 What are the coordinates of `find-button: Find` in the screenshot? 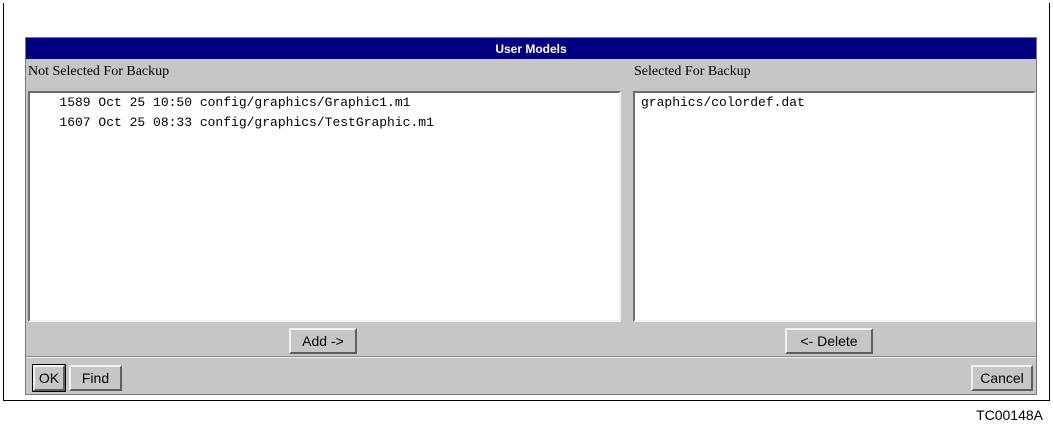 It's located at (95, 378).